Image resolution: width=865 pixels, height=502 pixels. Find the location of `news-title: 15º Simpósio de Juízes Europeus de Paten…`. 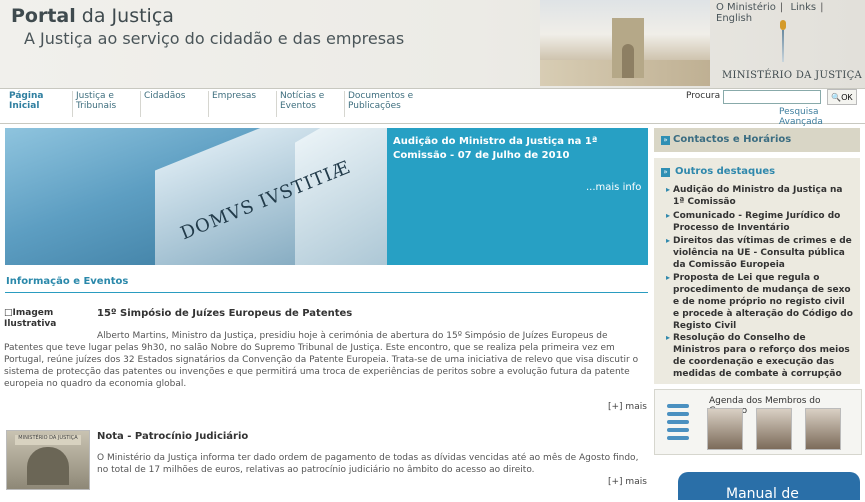

news-title: 15º Simpósio de Juízes Europeus de Paten… is located at coordinates (224, 313).